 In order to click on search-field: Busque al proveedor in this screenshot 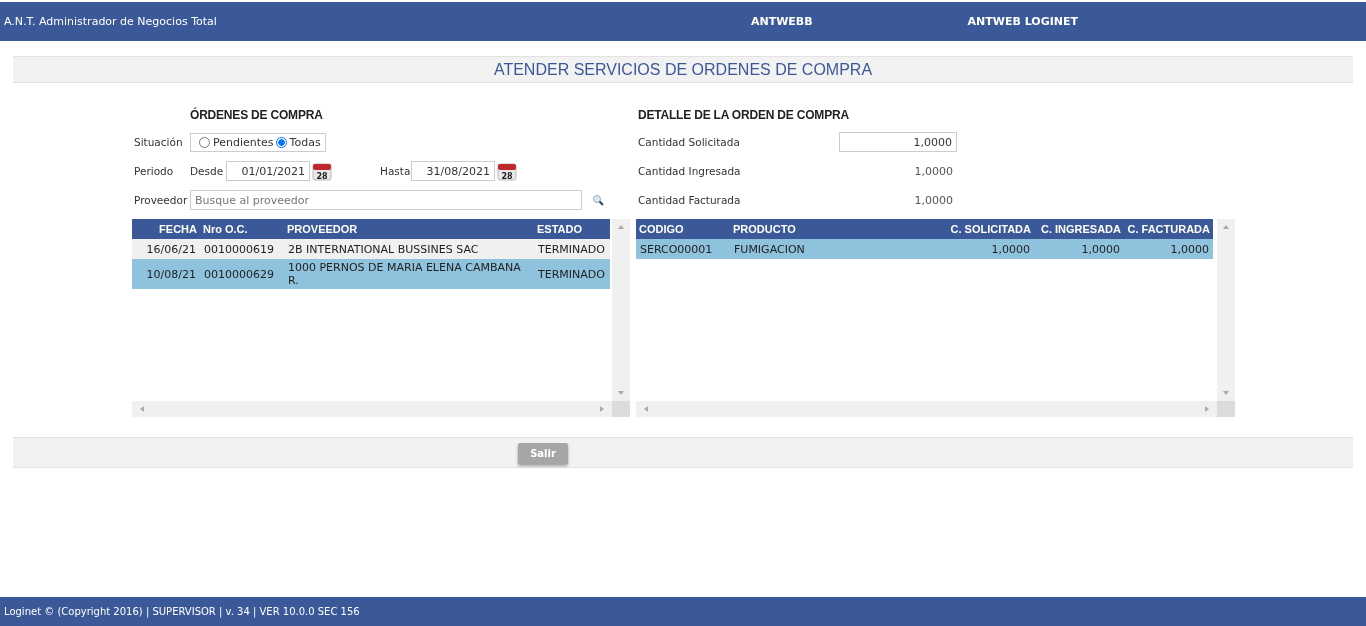, I will do `click(386, 200)`.